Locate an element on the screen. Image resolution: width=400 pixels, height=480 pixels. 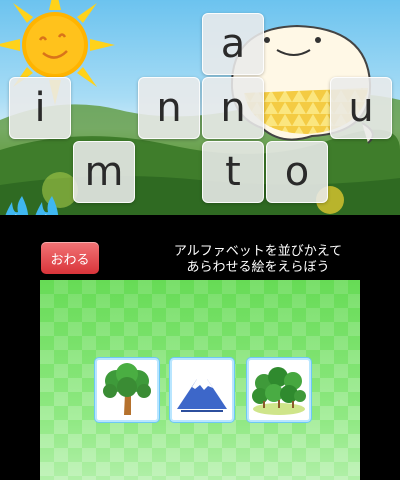
picture-card-mountain is located at coordinates (202, 390).